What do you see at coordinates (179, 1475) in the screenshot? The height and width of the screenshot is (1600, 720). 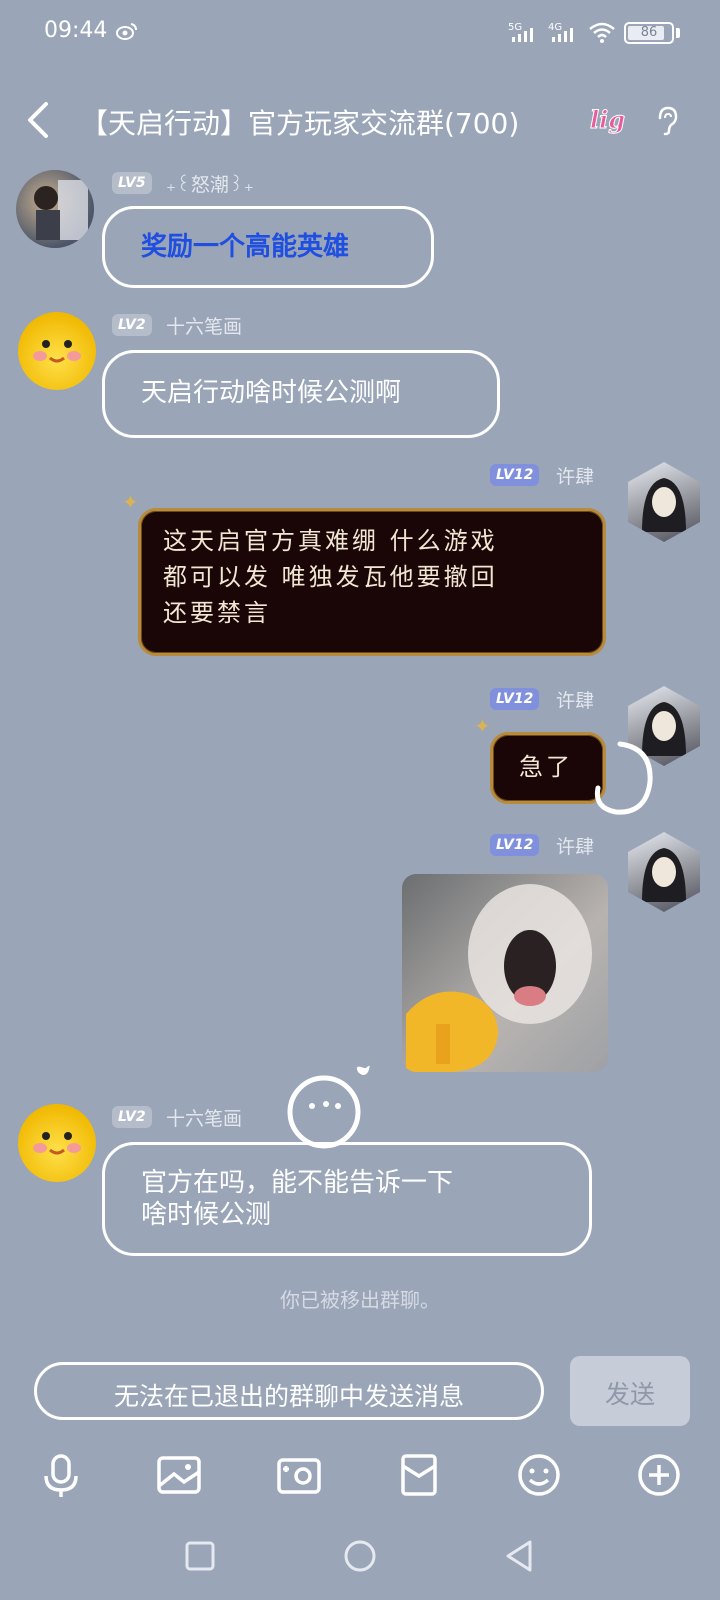 I see `image-icon` at bounding box center [179, 1475].